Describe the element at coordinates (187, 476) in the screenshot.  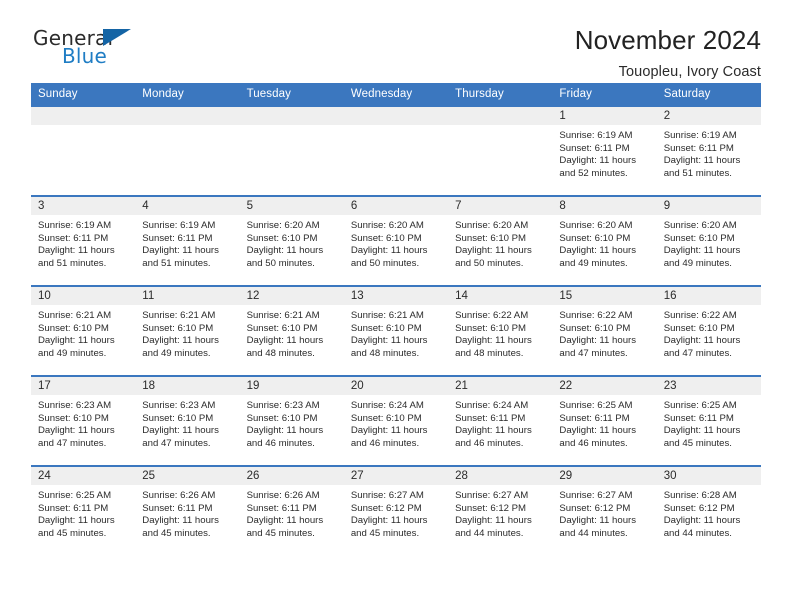
I see `day-number: 25` at that location.